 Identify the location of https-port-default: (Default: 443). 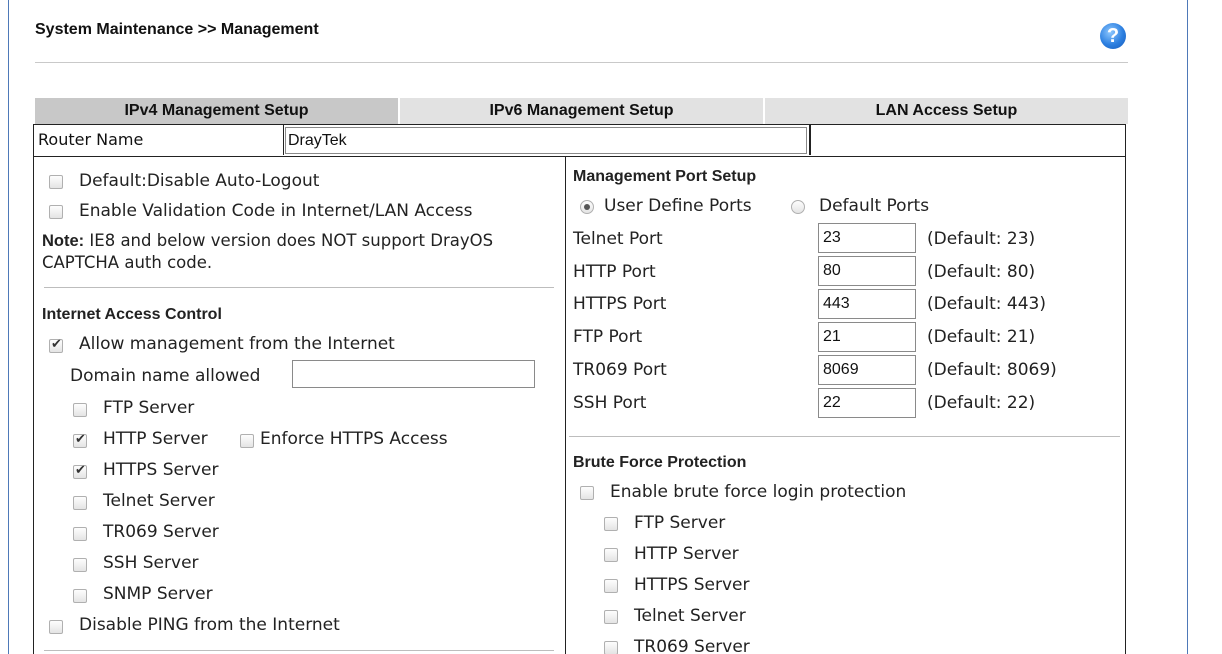
(986, 304).